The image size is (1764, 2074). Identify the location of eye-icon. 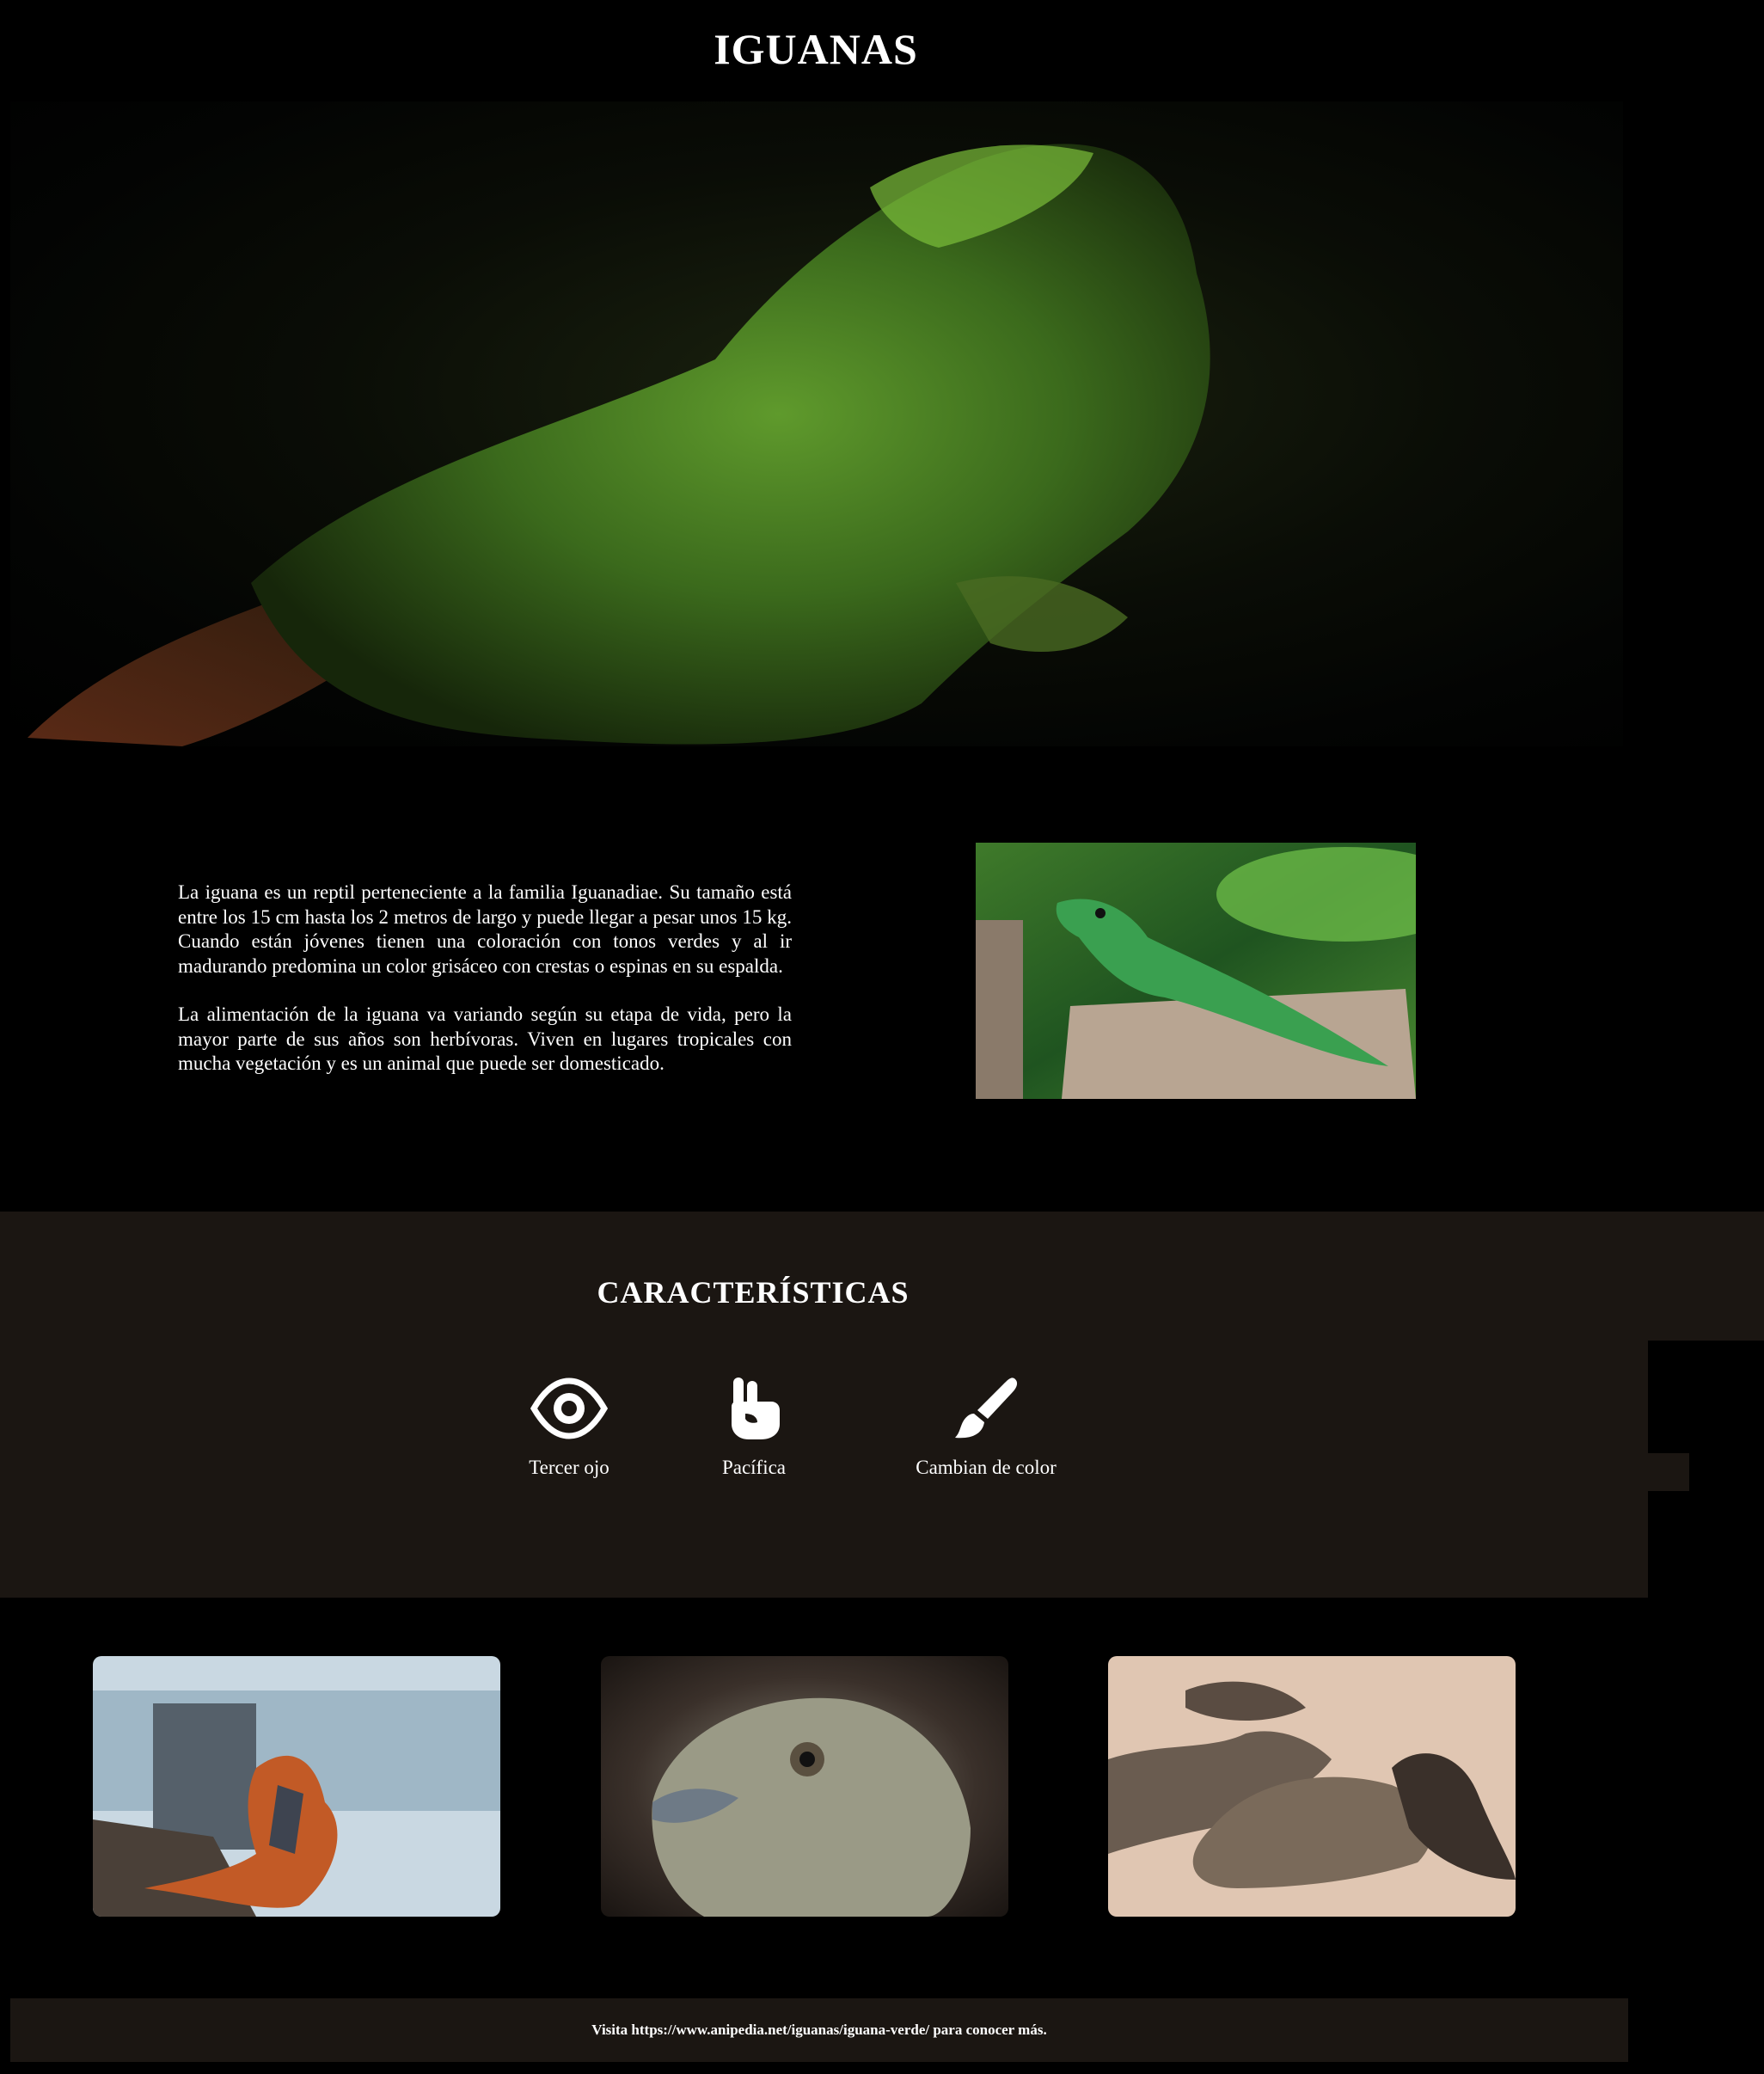
(569, 1408).